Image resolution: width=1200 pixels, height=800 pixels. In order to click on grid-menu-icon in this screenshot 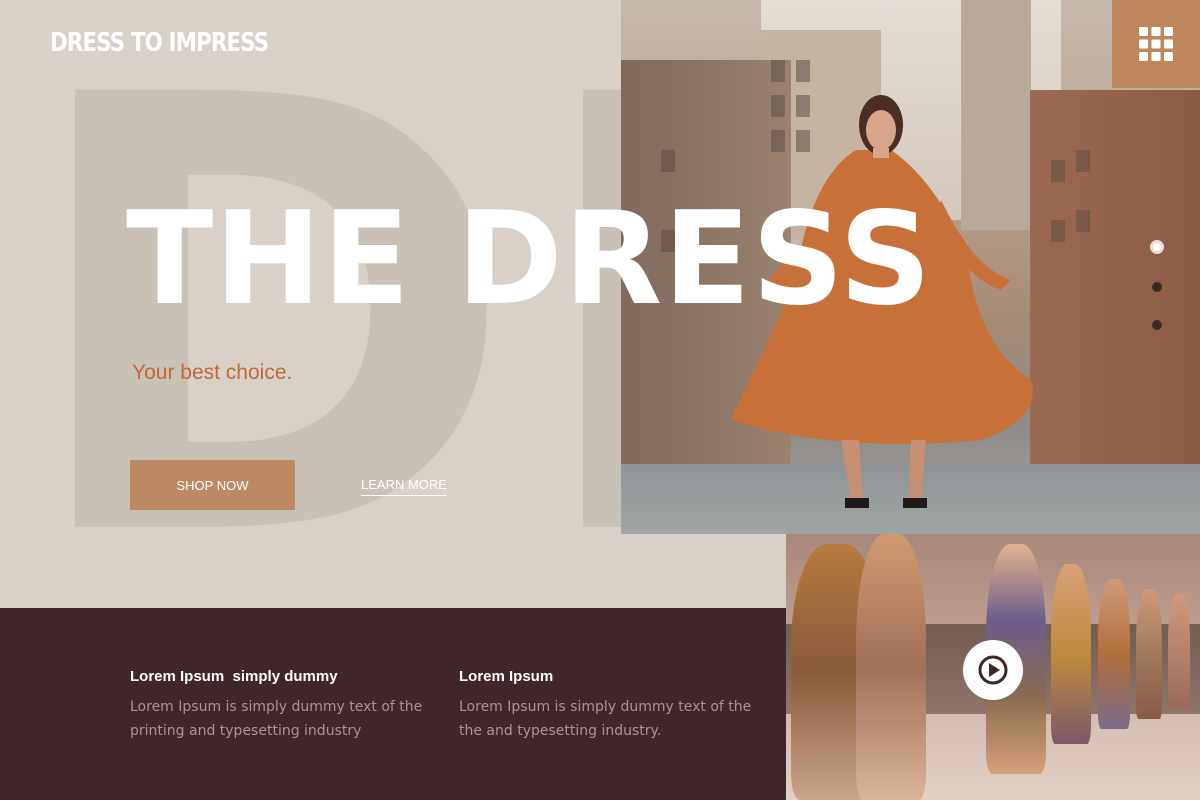, I will do `click(1156, 44)`.